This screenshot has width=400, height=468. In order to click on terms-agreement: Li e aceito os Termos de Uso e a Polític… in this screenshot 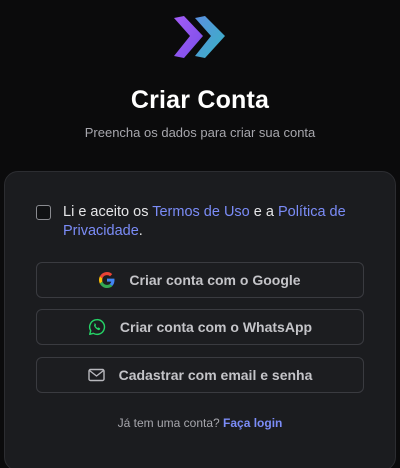, I will do `click(202, 222)`.